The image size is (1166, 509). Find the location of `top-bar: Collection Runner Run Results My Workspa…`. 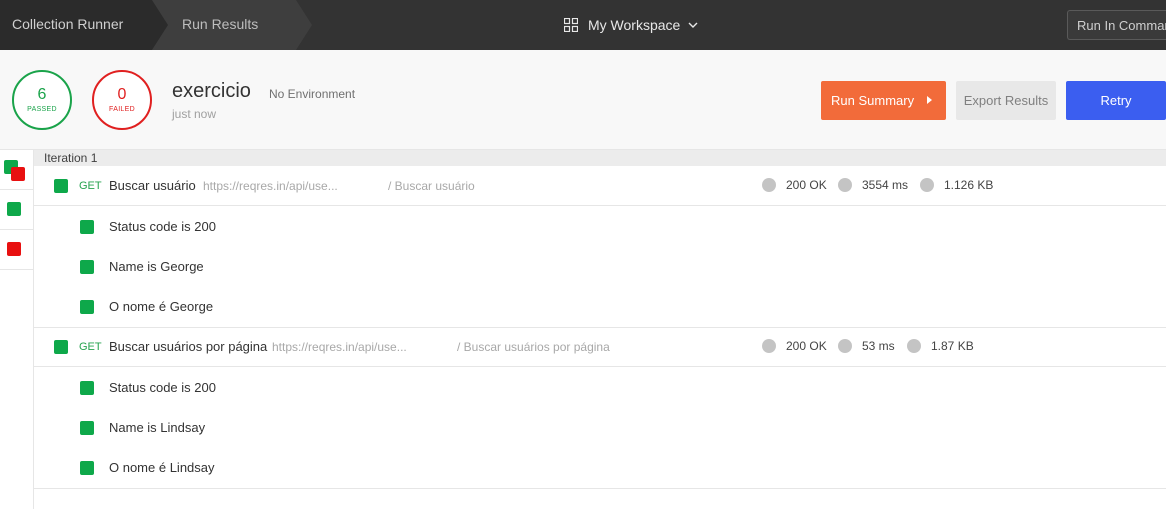

top-bar: Collection Runner Run Results My Workspa… is located at coordinates (583, 25).